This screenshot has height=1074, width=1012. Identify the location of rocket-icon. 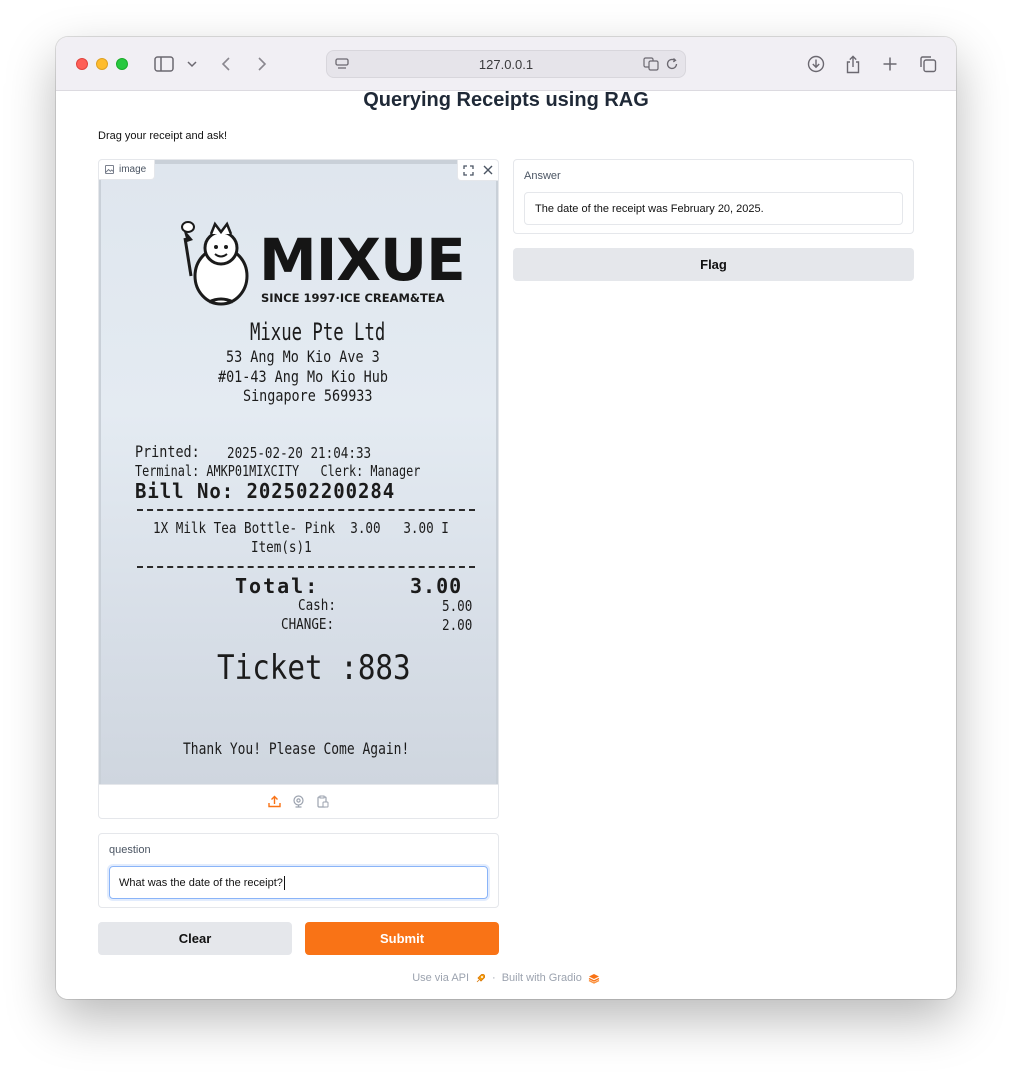
(481, 977).